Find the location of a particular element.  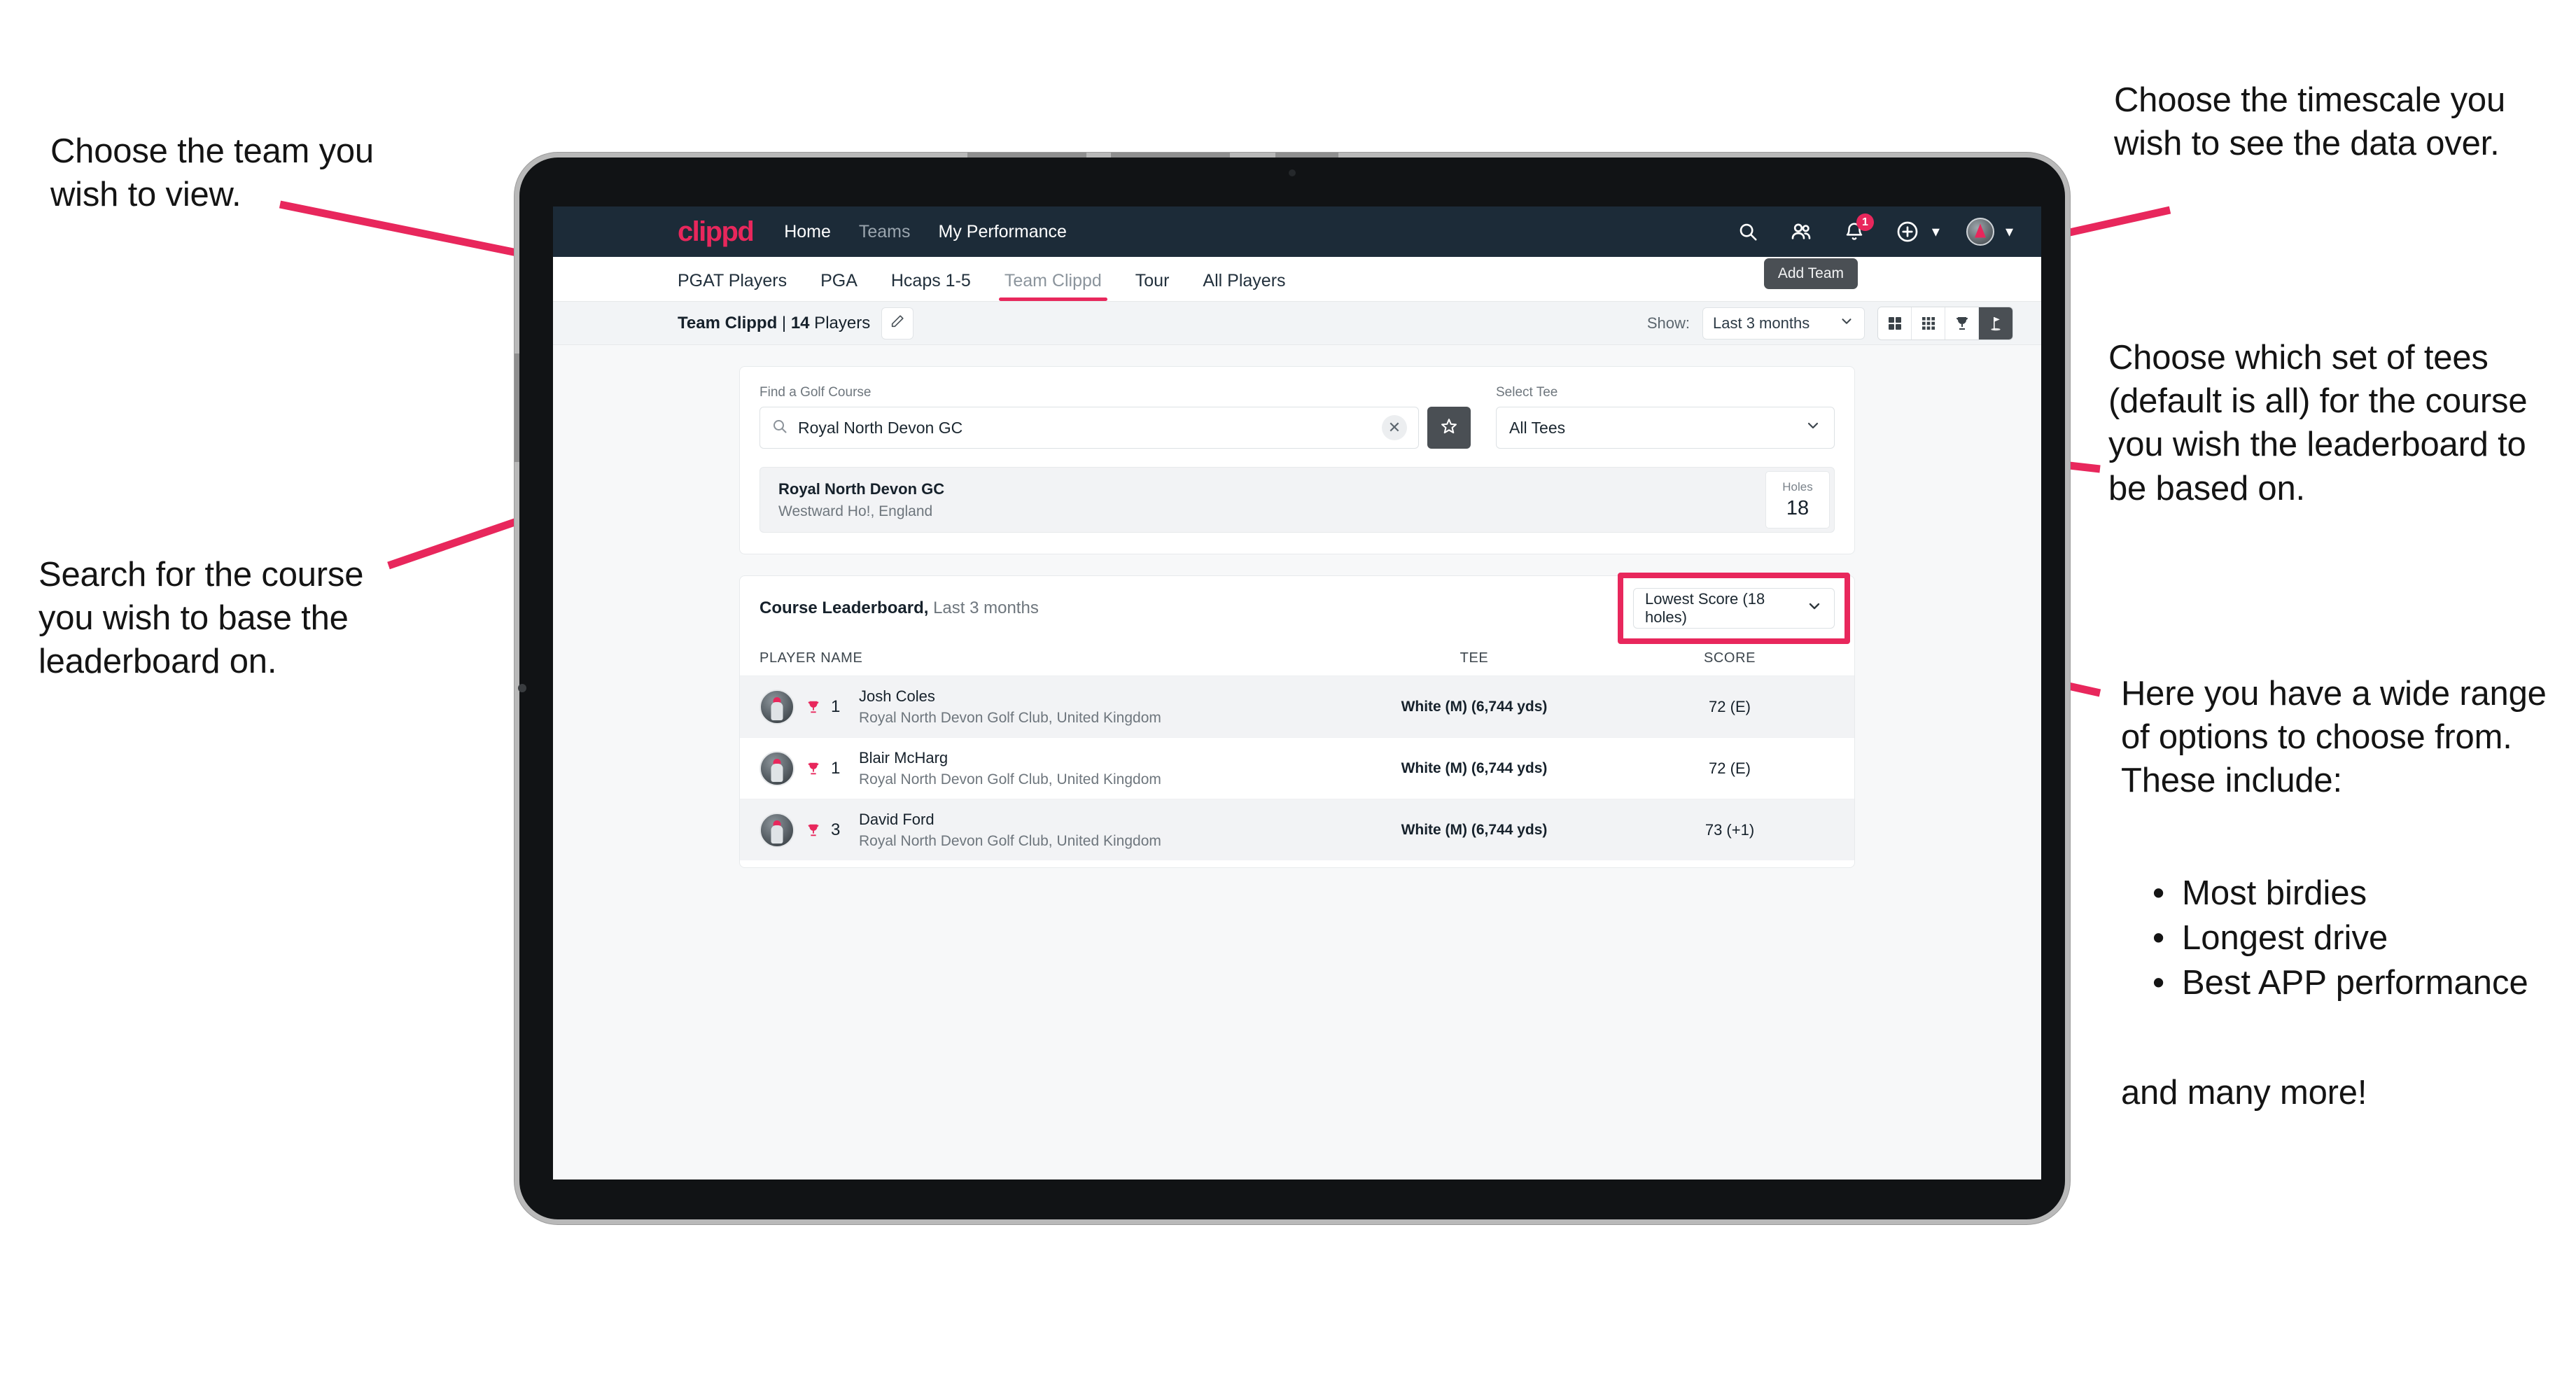

golf-flag-view-button is located at coordinates (1995, 323).